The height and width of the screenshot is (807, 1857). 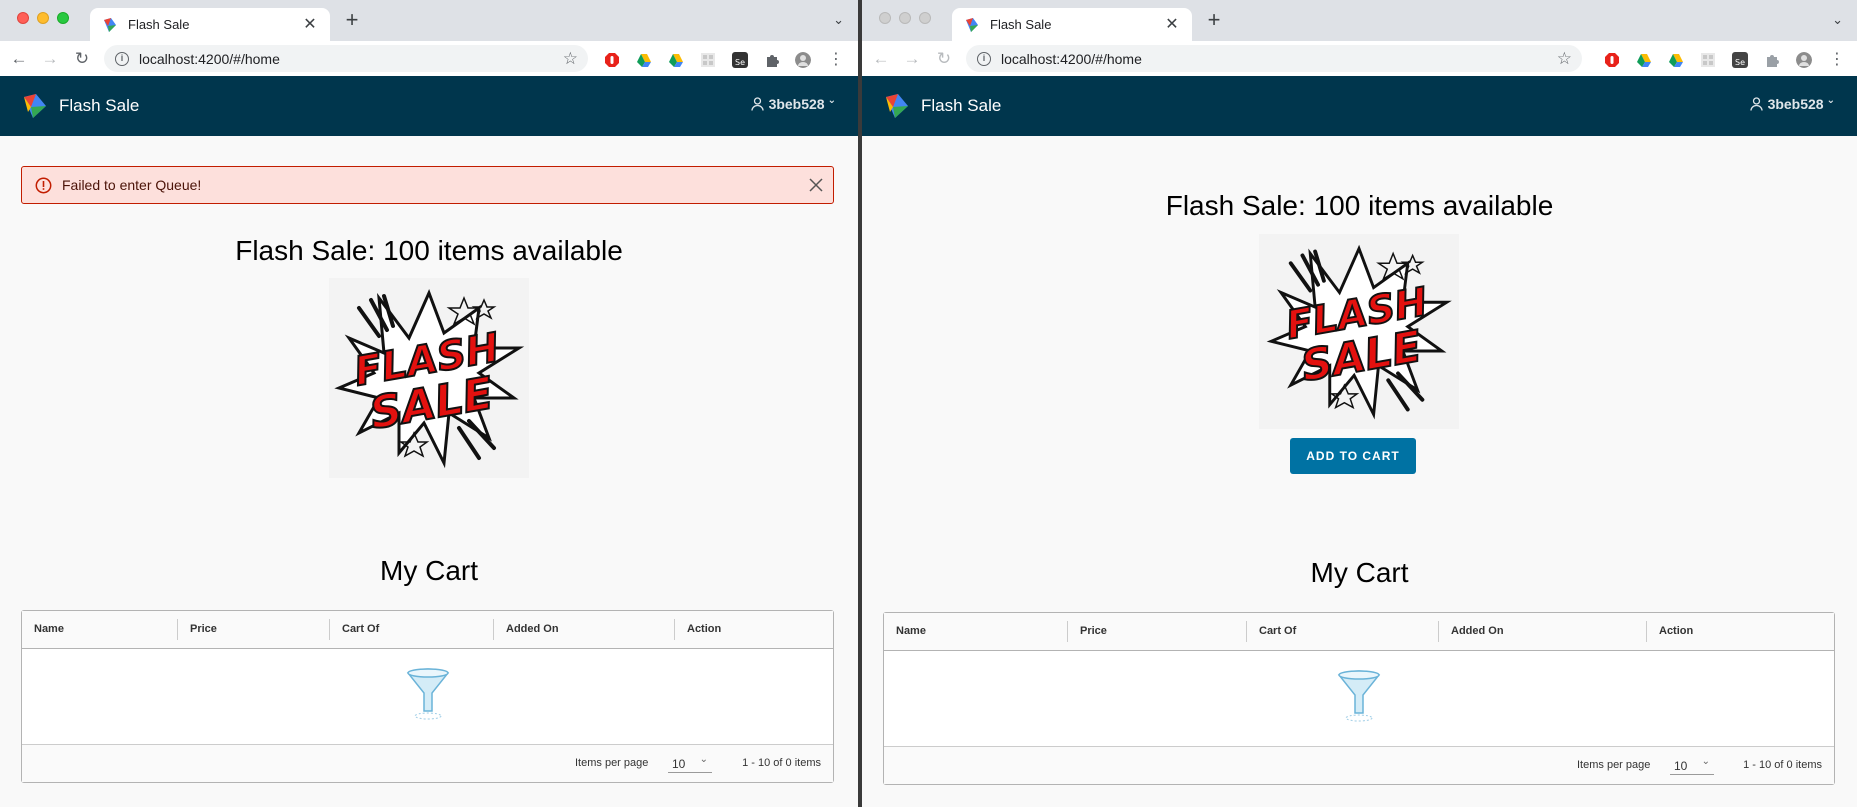 What do you see at coordinates (427, 185) in the screenshot?
I see `error-alert: Failed to enter Queue!` at bounding box center [427, 185].